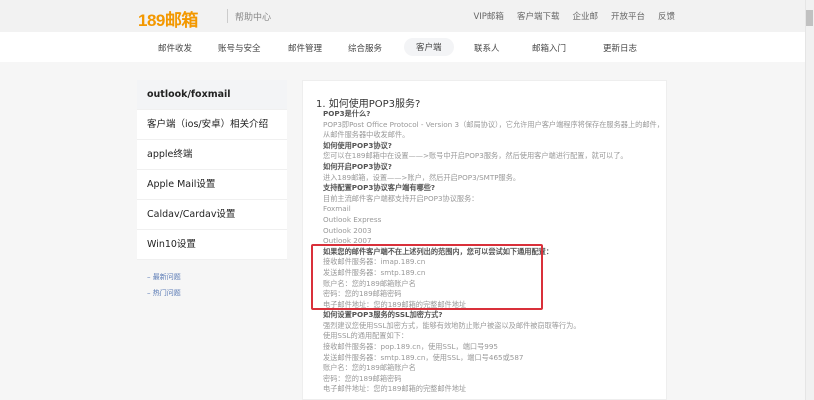 The width and height of the screenshot is (814, 400). I want to click on nav-mail-manage: 邮件管理, so click(305, 48).